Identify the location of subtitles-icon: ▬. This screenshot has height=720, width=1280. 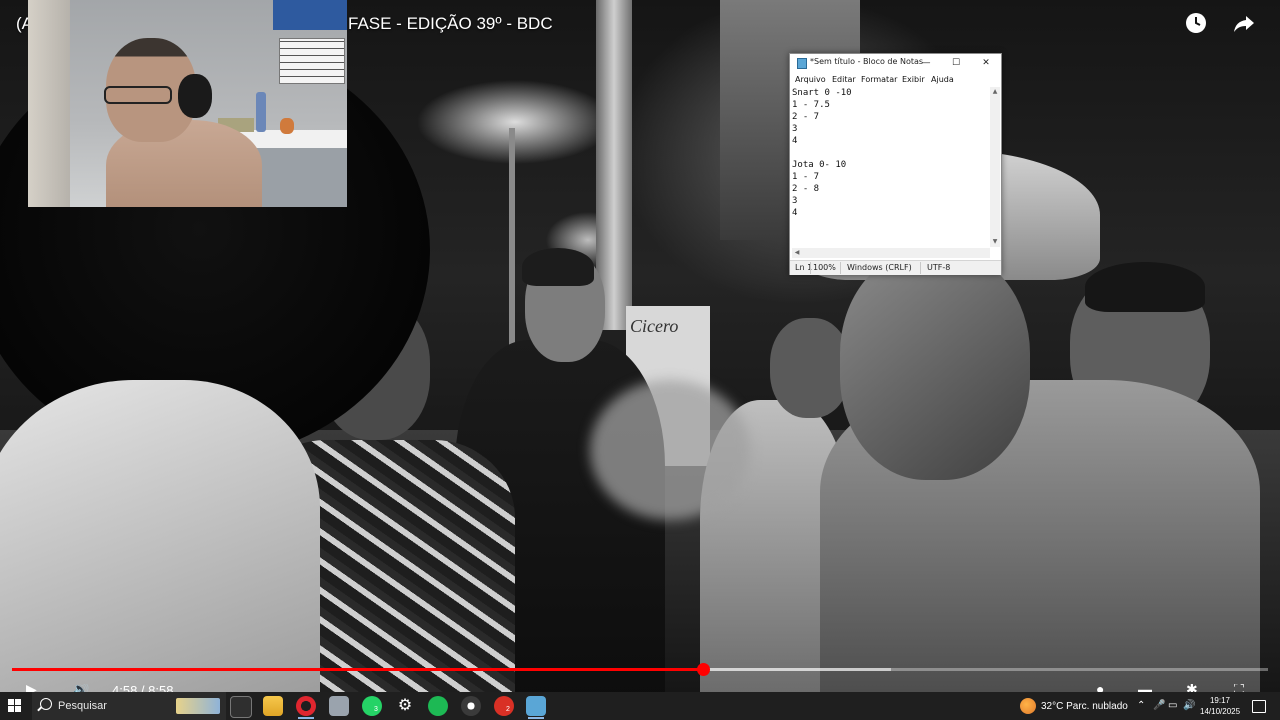
(1145, 688).